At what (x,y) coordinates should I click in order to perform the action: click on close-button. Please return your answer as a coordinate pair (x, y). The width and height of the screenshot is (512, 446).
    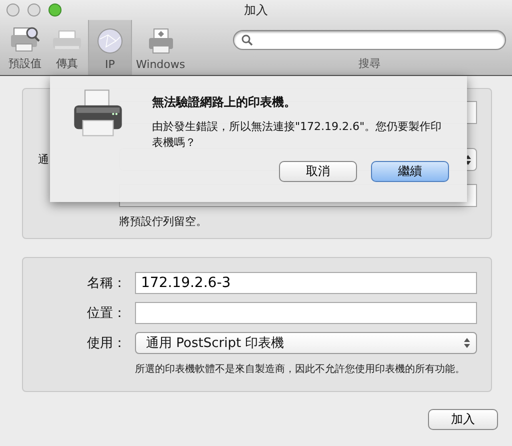
    Looking at the image, I should click on (13, 10).